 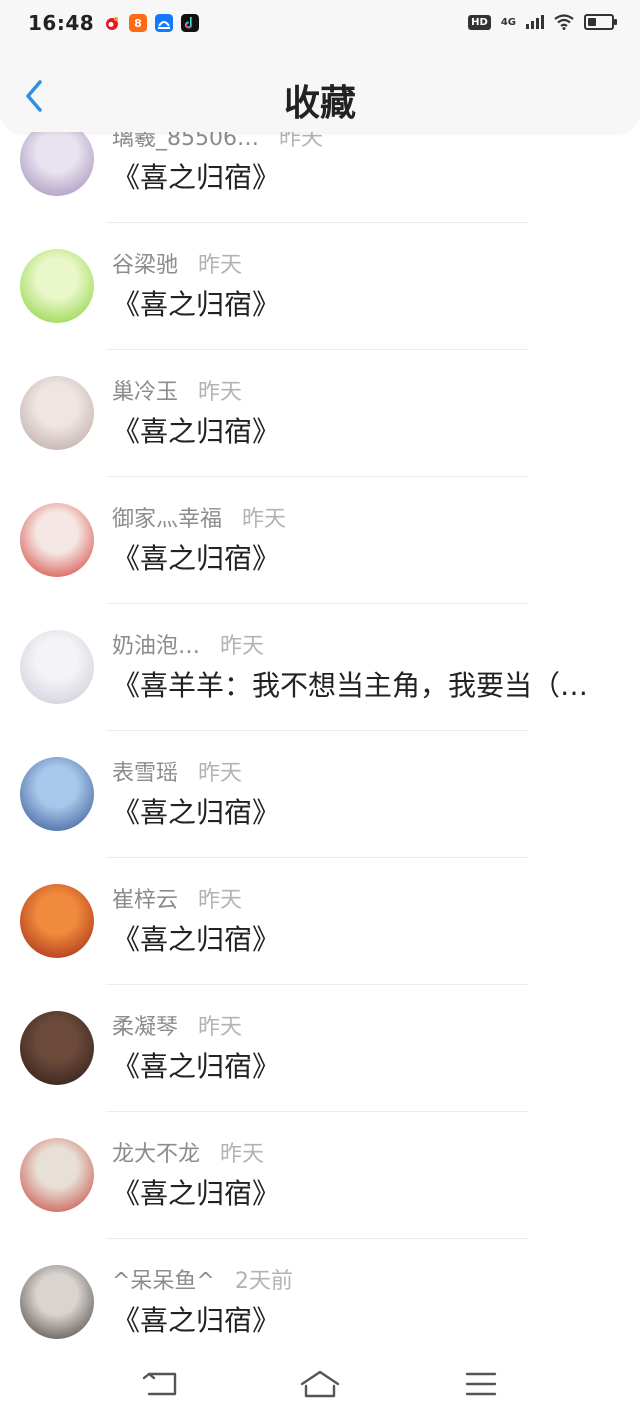 I want to click on item-meta: 谷梁驰 昨天, so click(x=177, y=263).